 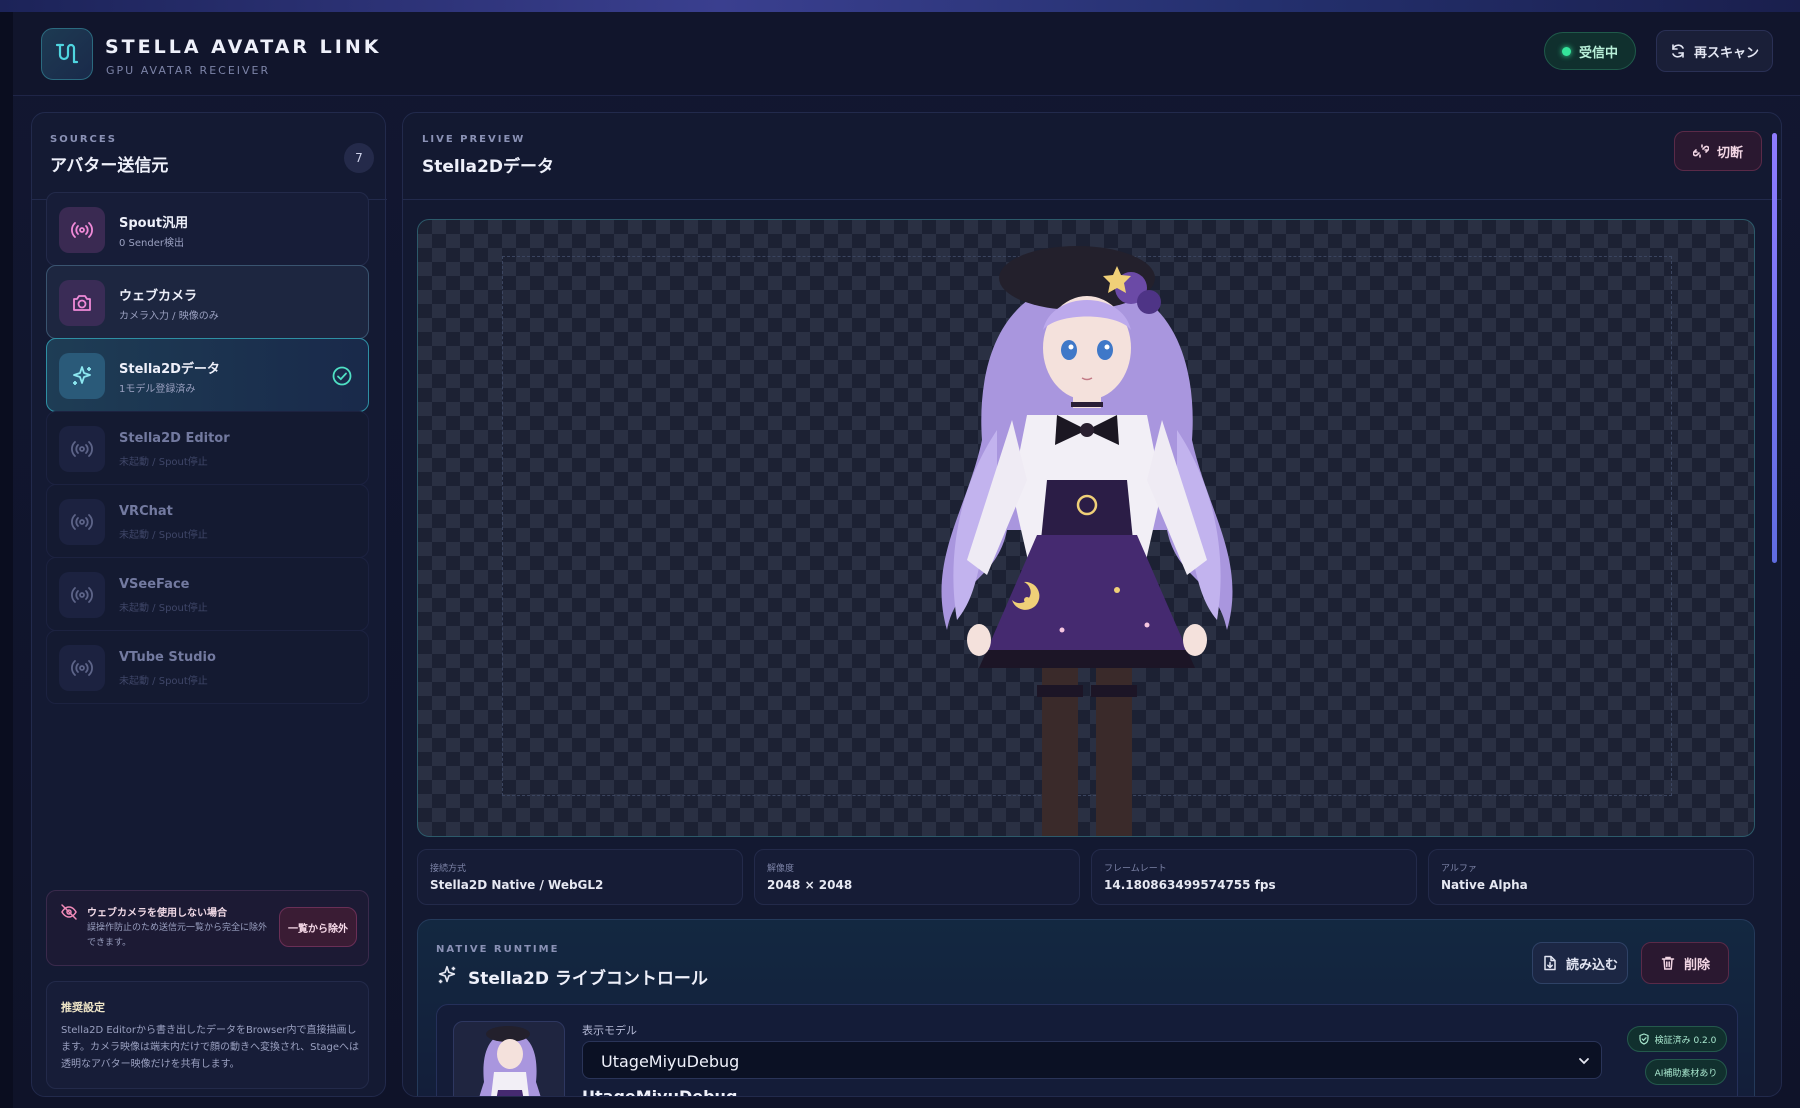 I want to click on stat-alpha: アルファ Native Alpha, so click(x=1591, y=877).